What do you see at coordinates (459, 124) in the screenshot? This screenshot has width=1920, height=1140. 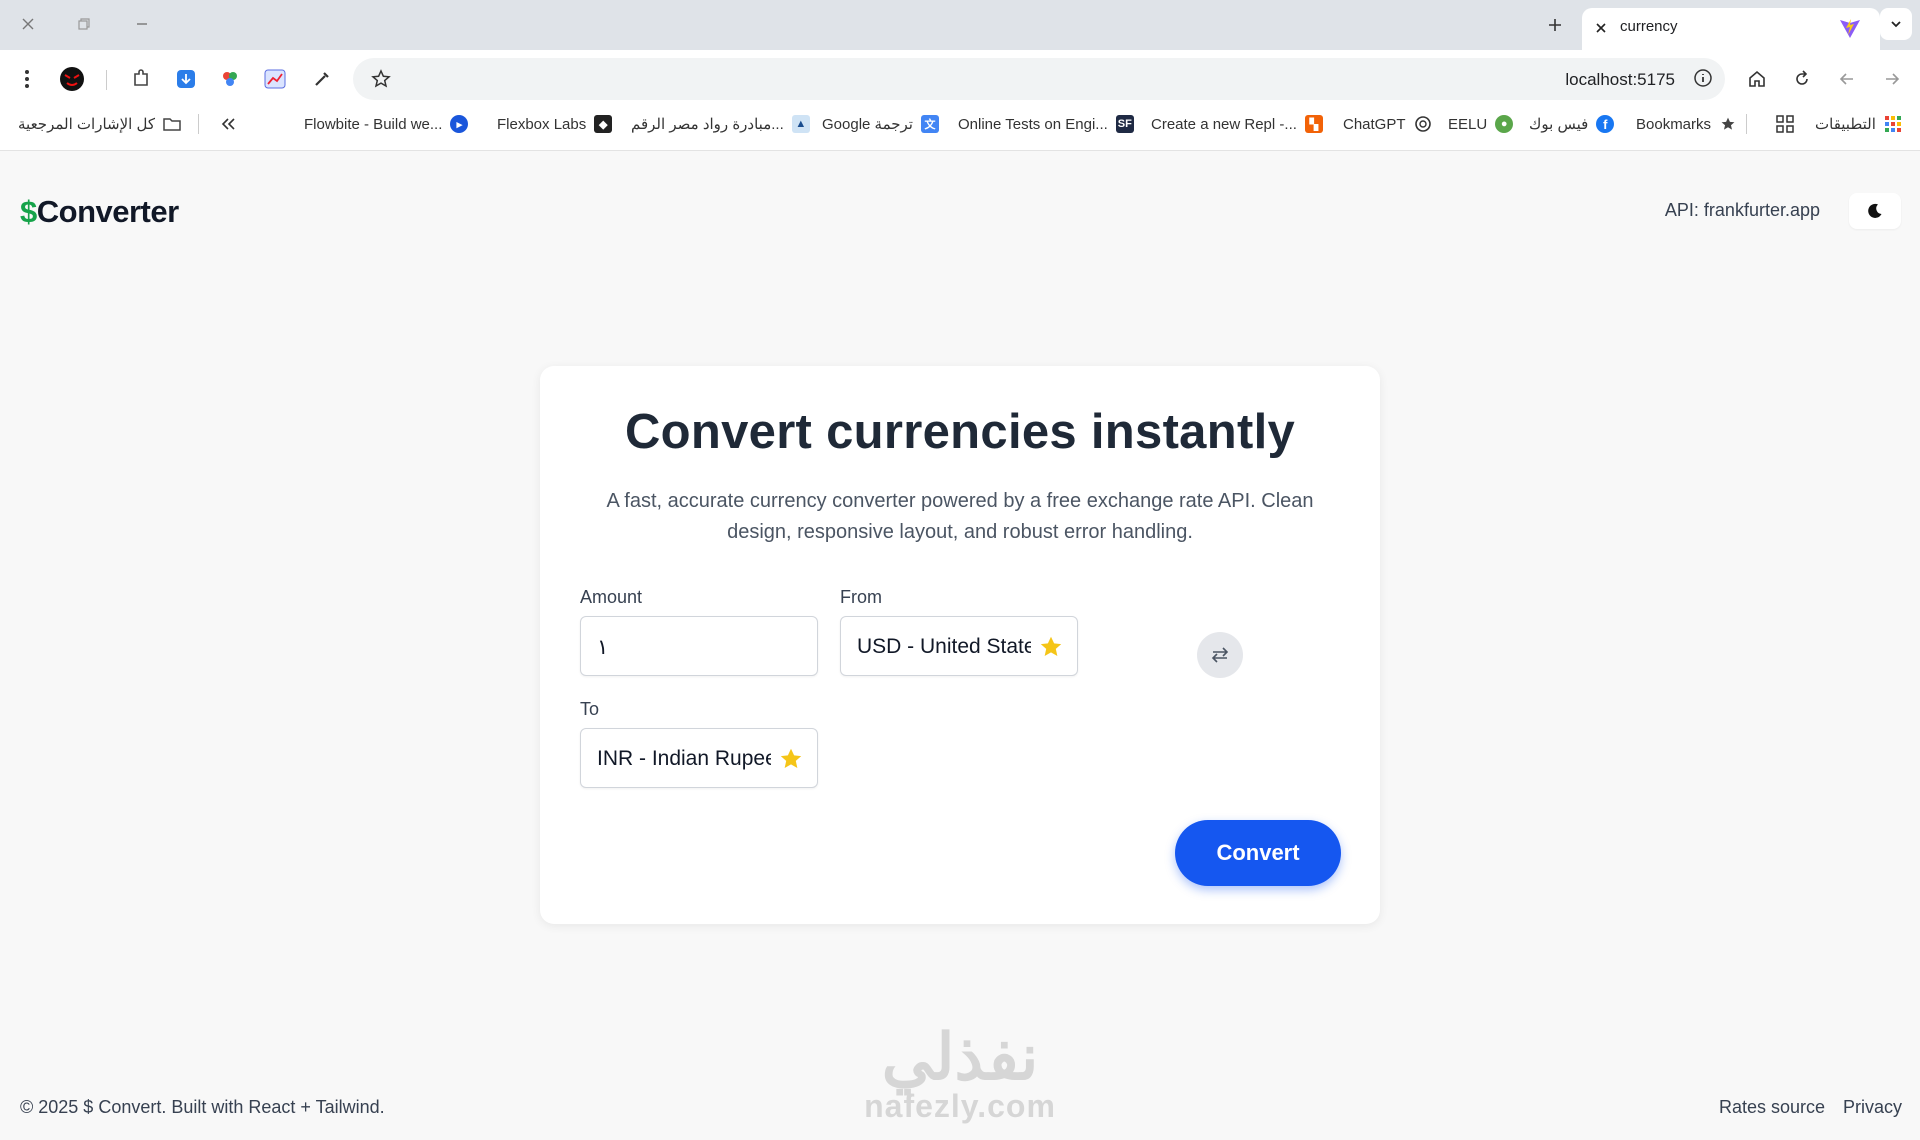 I see `flowbite-icon: ▸` at bounding box center [459, 124].